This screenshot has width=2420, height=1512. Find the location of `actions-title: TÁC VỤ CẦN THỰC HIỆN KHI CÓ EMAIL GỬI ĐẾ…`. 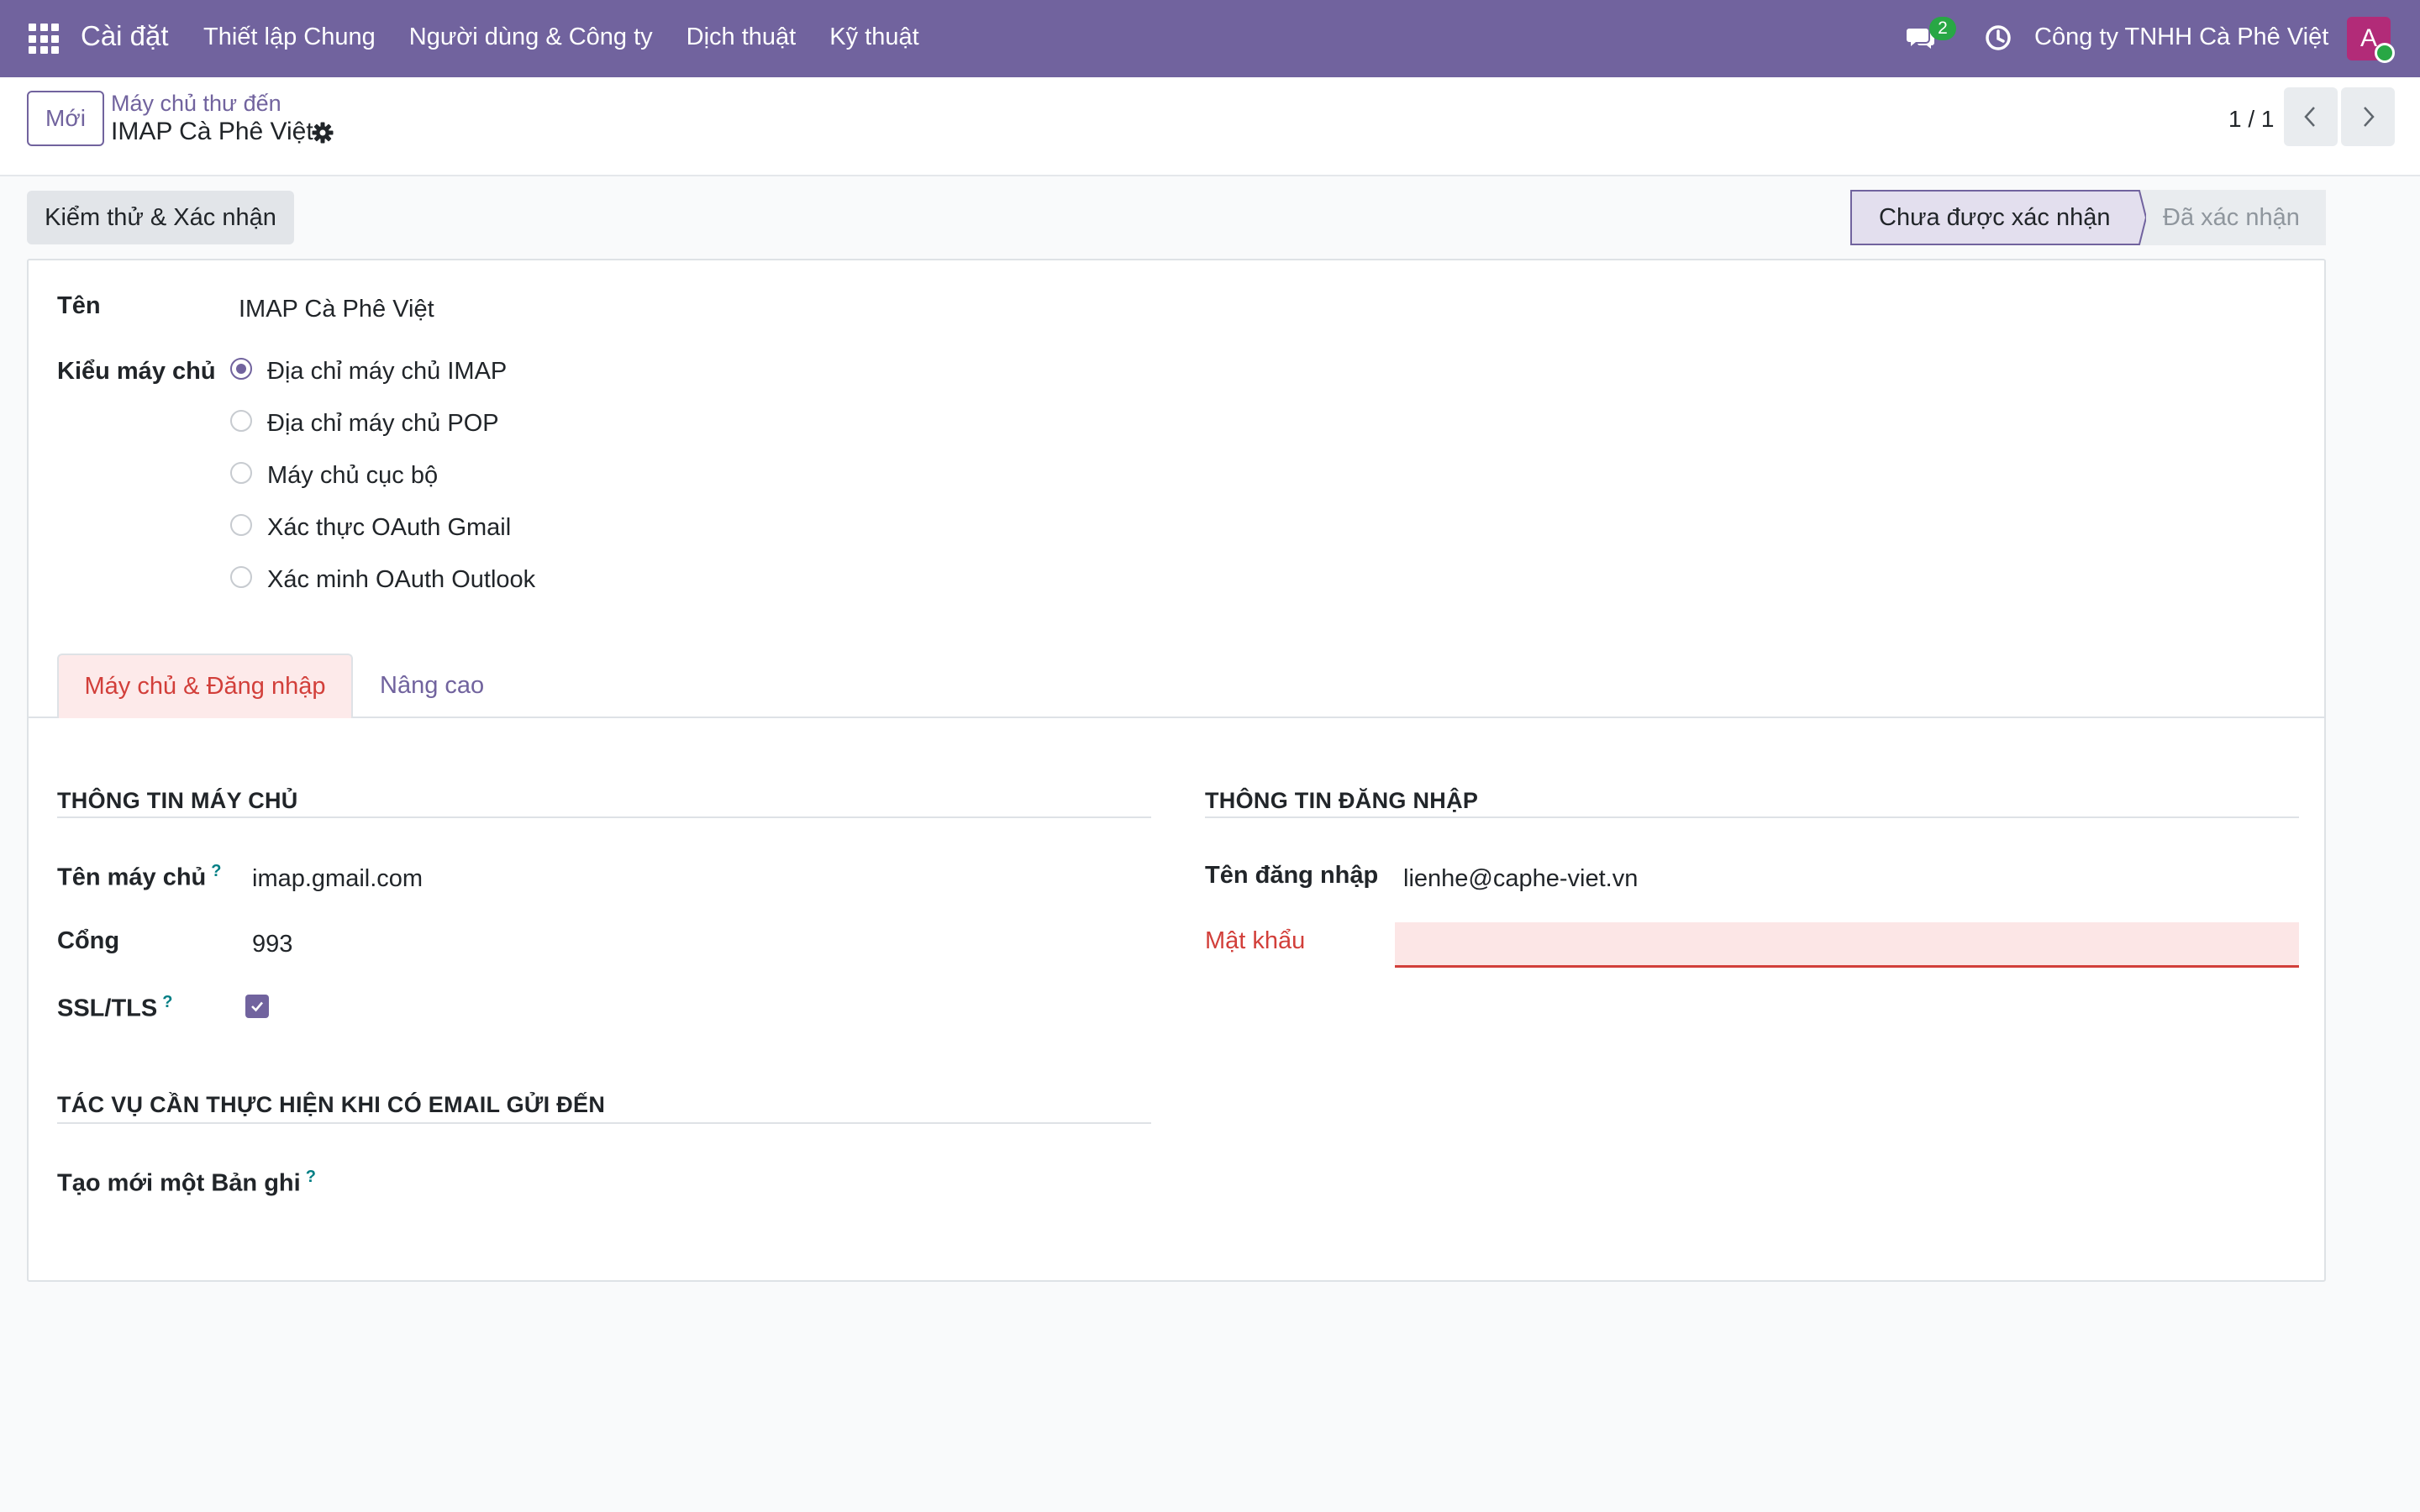

actions-title: TÁC VỤ CẦN THỰC HIỆN KHI CÓ EMAIL GỬI ĐẾ… is located at coordinates (331, 1104).